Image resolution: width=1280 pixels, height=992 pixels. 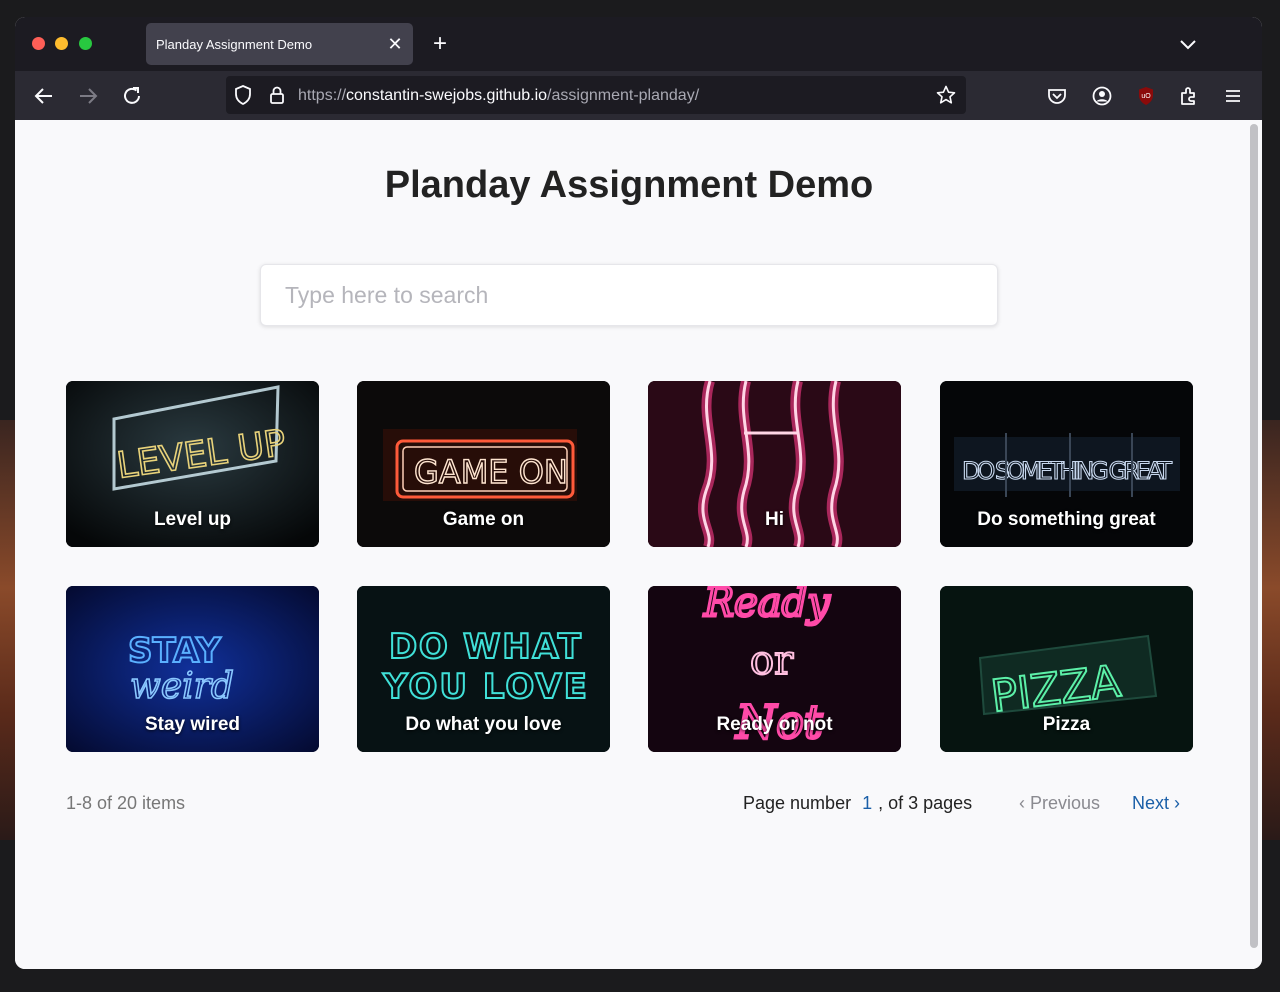 I want to click on art-text: or, so click(x=772, y=661).